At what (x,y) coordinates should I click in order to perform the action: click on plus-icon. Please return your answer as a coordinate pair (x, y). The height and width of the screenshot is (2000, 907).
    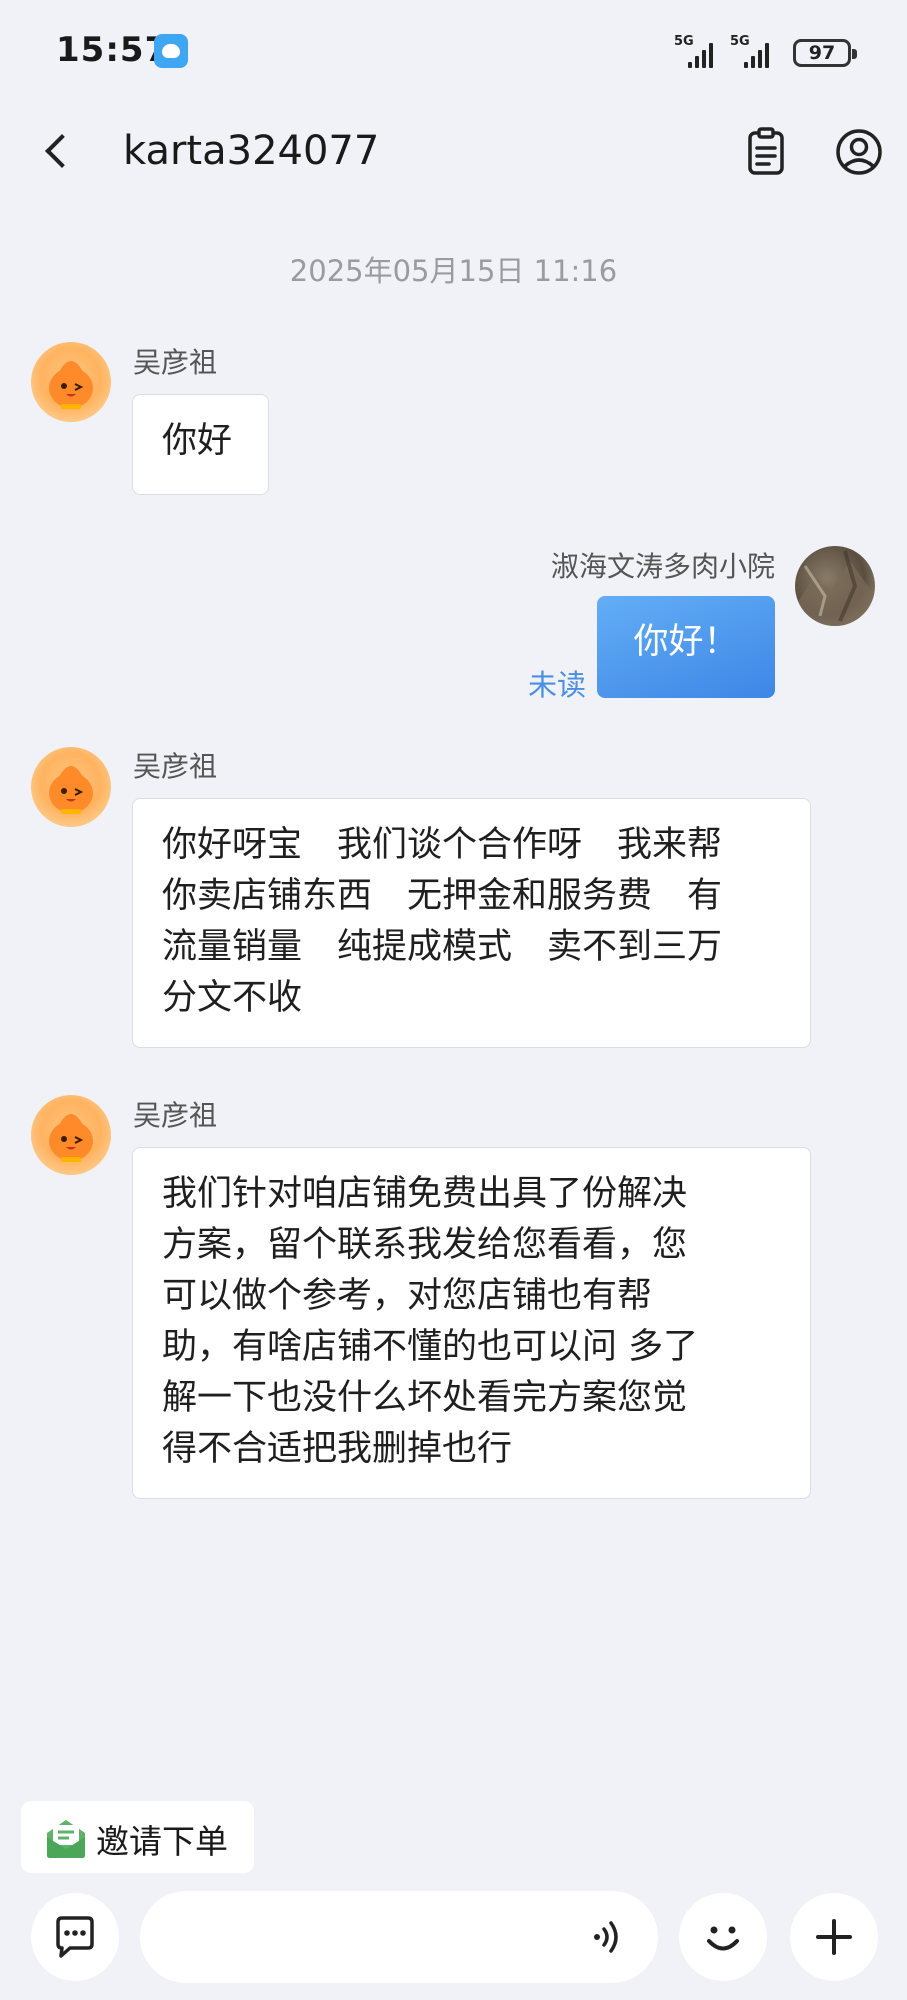
    Looking at the image, I should click on (834, 1939).